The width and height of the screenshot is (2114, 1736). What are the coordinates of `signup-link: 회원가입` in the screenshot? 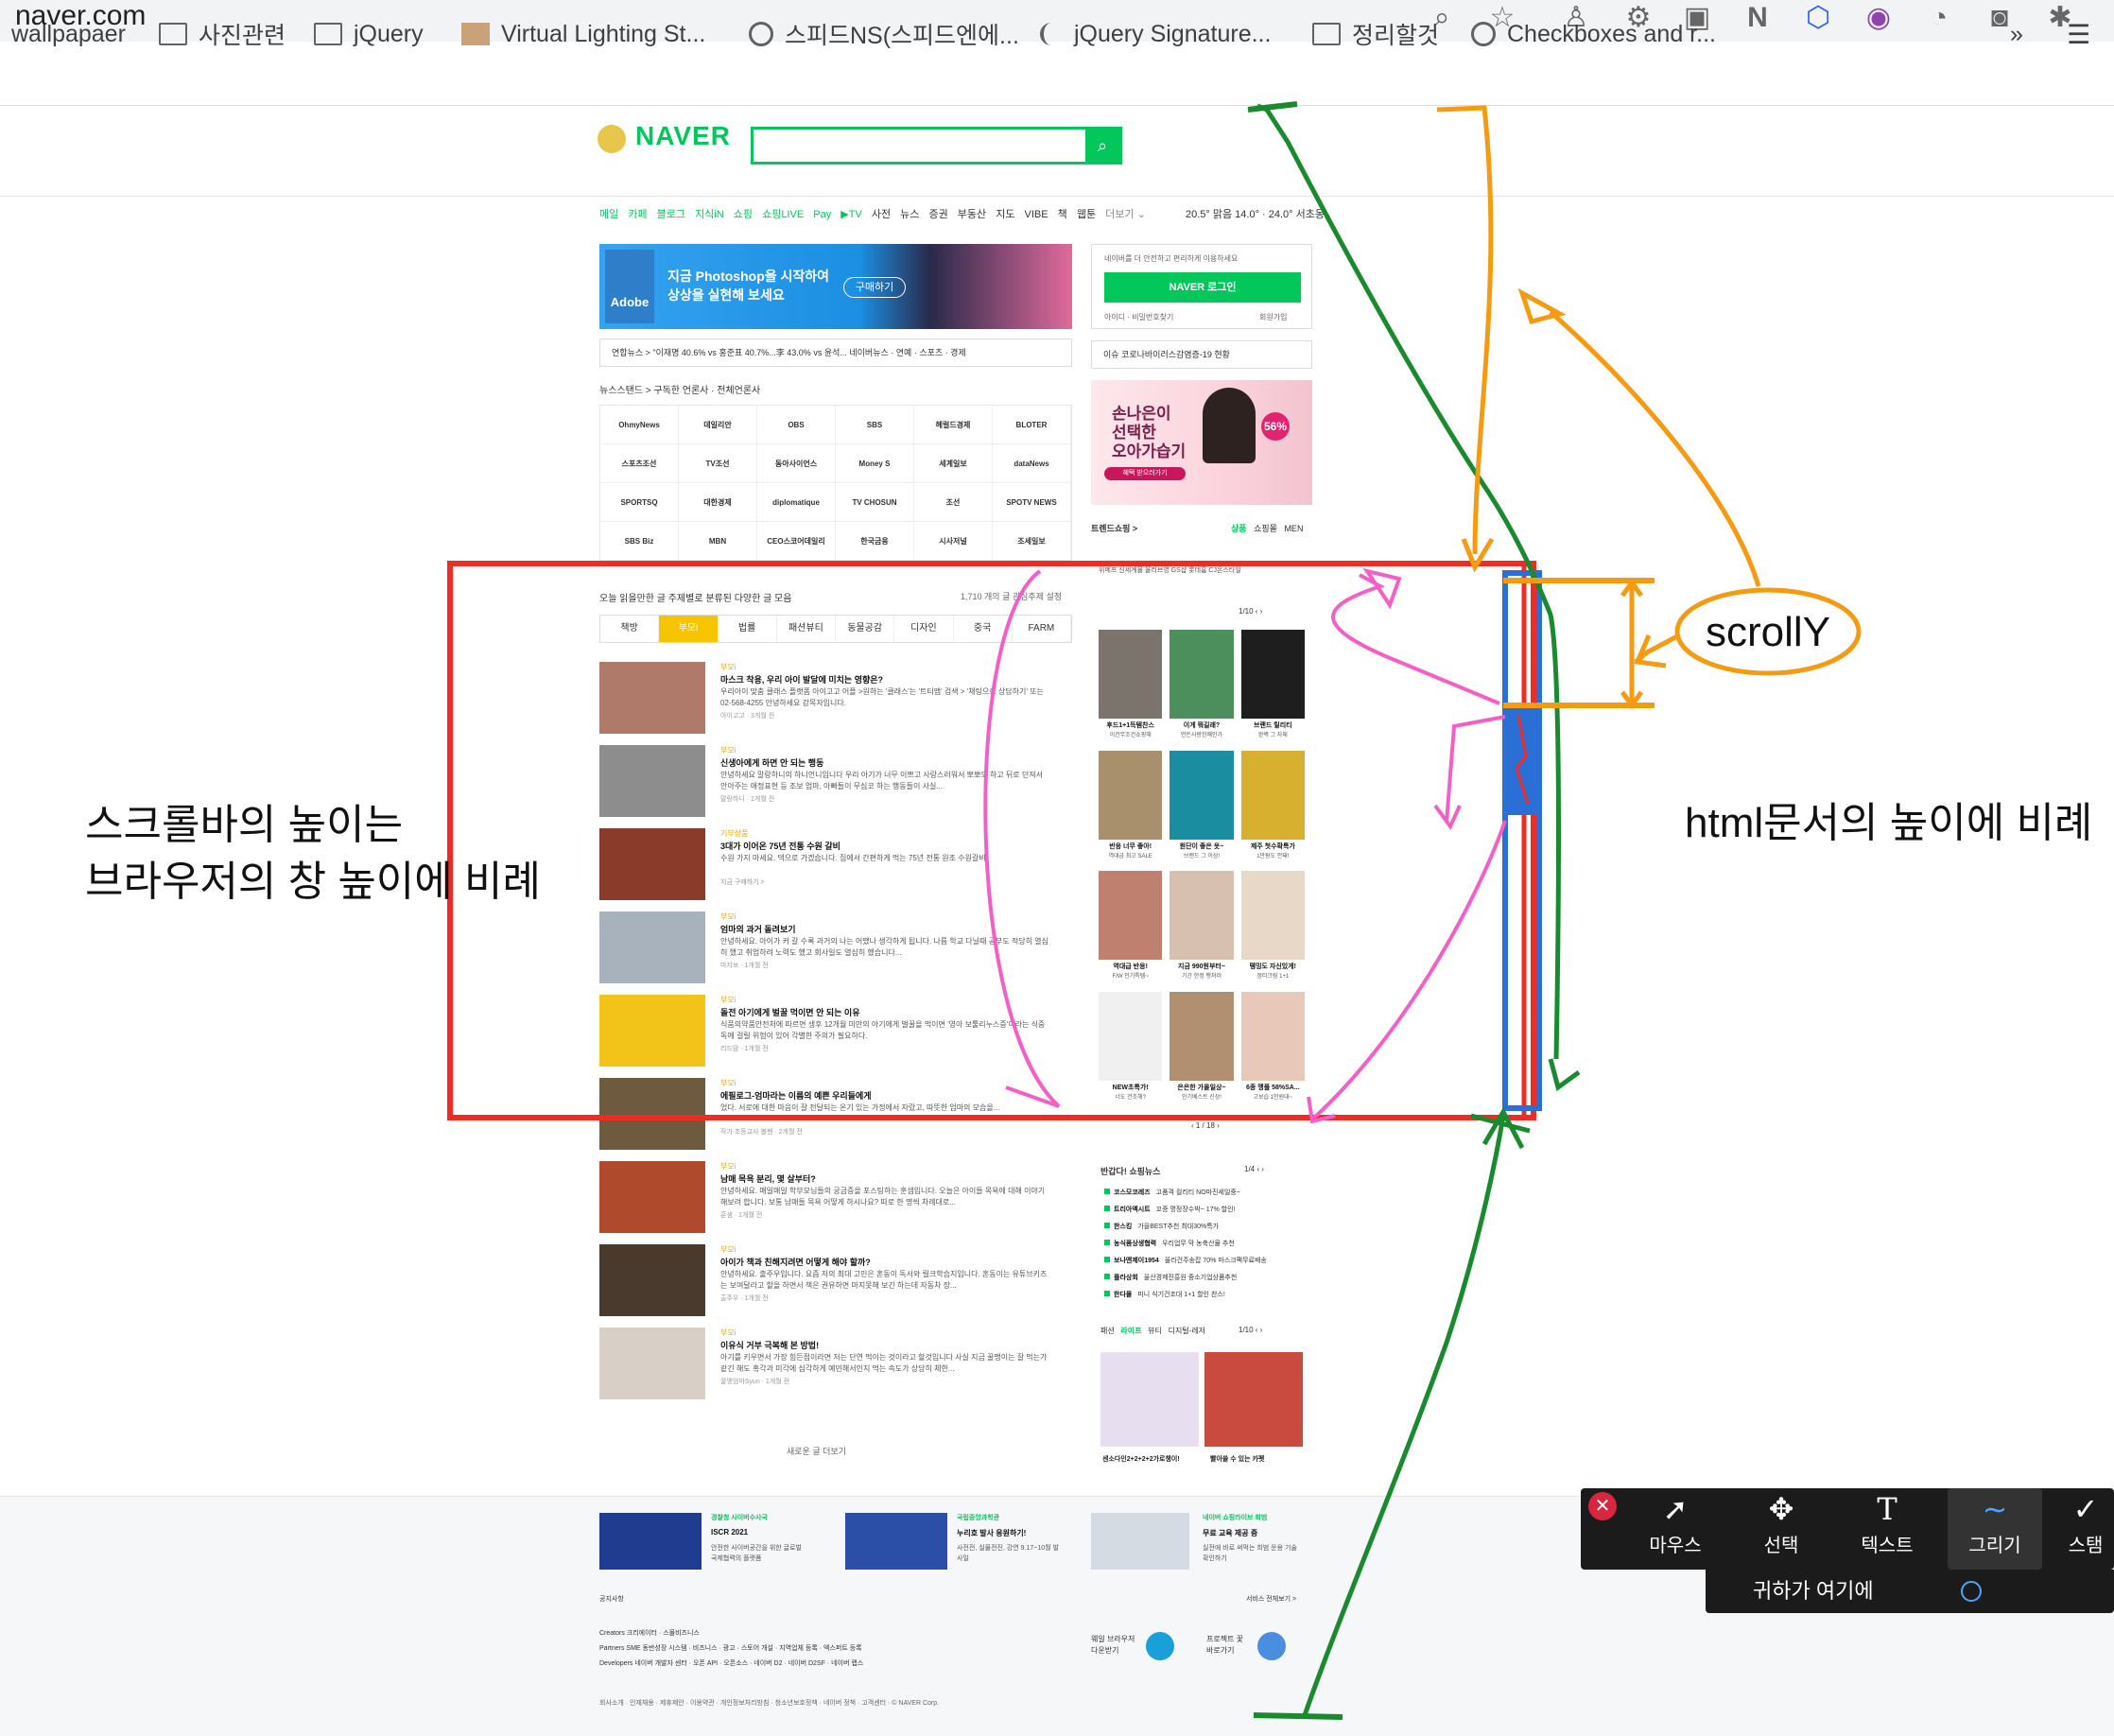 It's located at (1273, 317).